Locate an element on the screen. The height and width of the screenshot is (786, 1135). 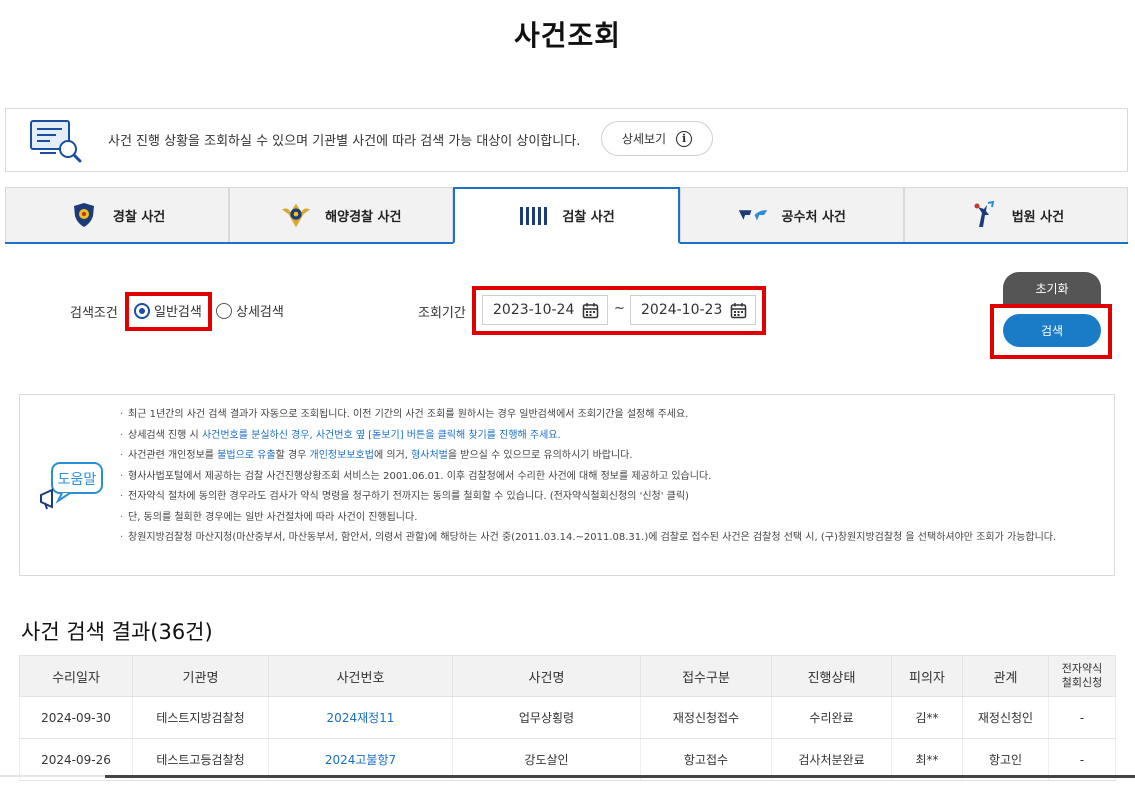
date-to-input: 2024-10-23 is located at coordinates (693, 310).